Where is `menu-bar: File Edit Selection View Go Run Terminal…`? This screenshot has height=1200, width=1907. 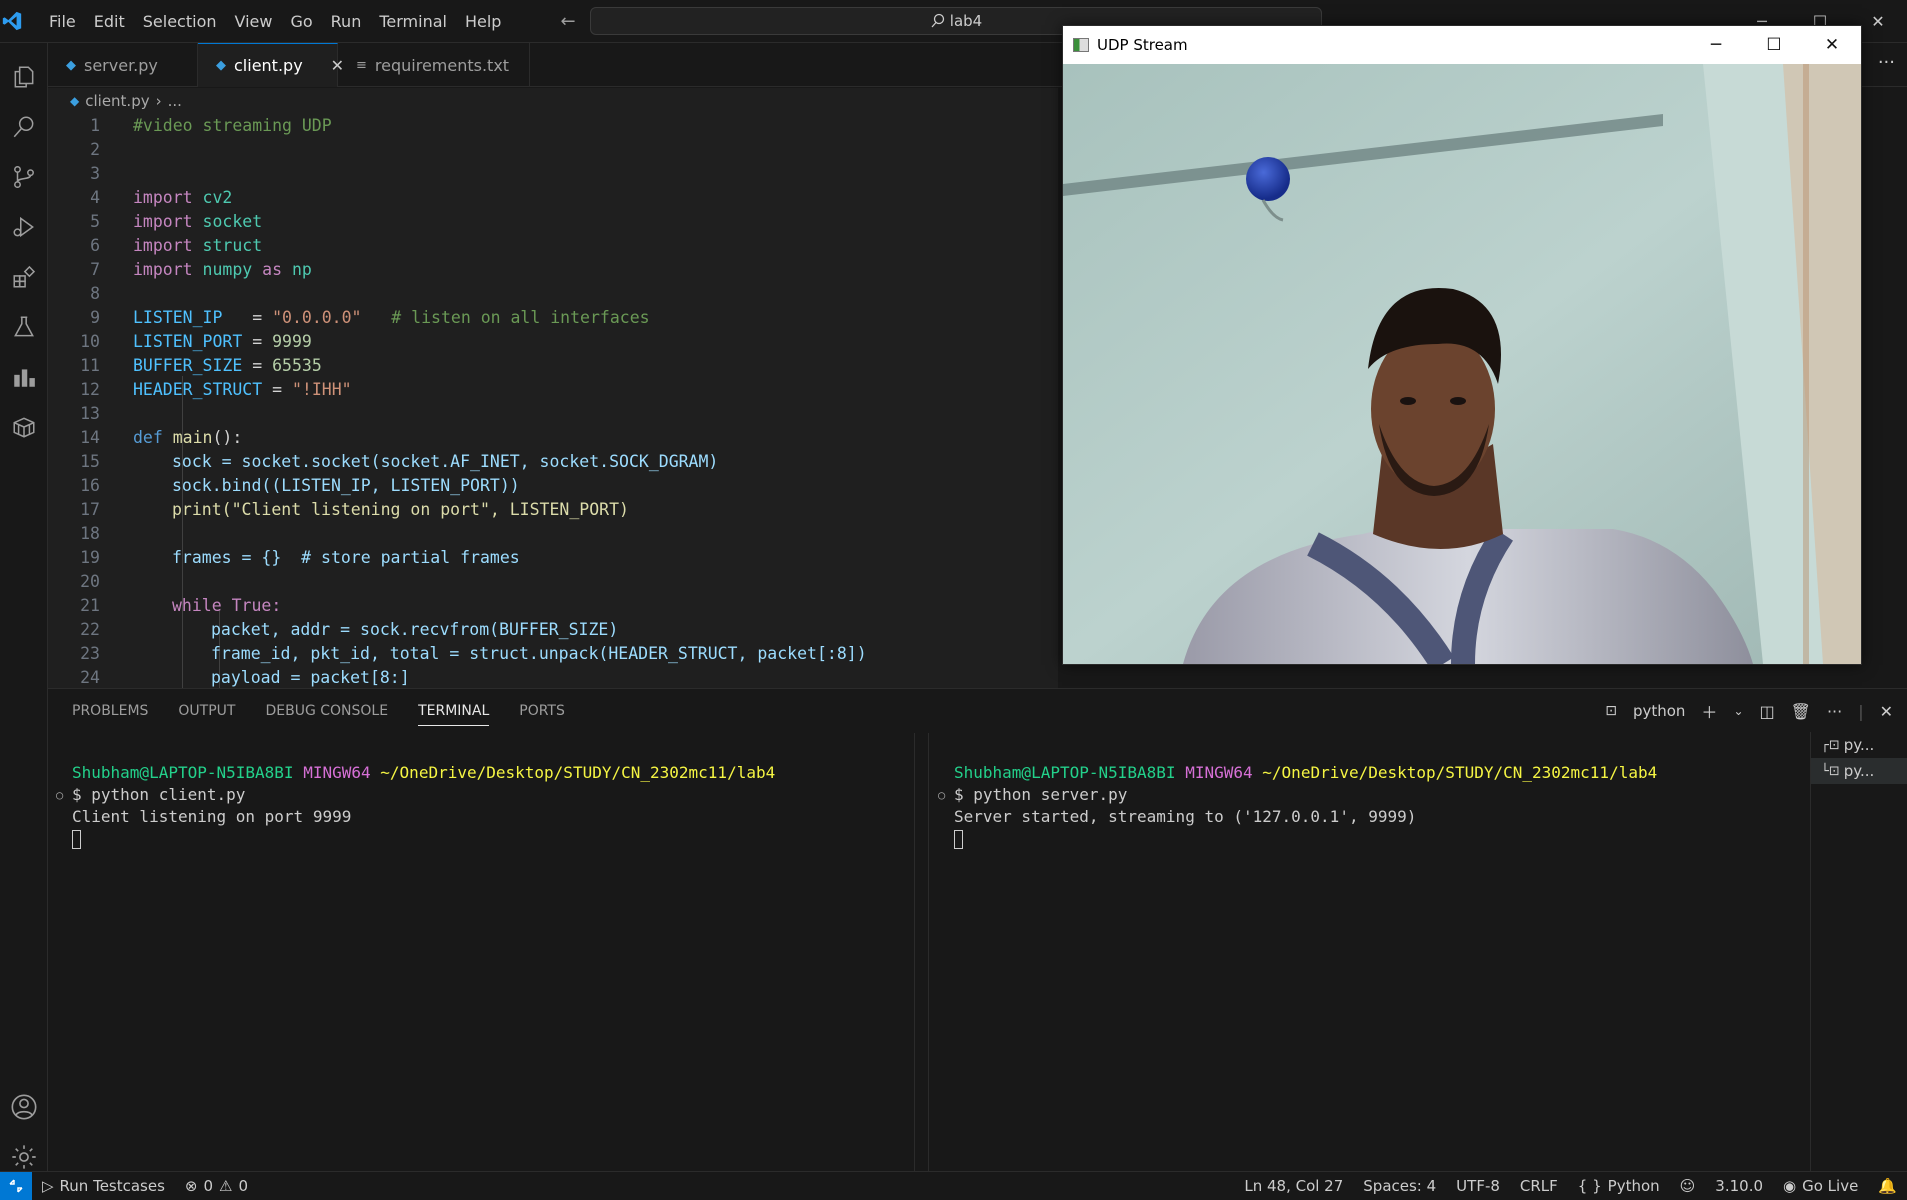 menu-bar: File Edit Selection View Go Run Terminal… is located at coordinates (275, 21).